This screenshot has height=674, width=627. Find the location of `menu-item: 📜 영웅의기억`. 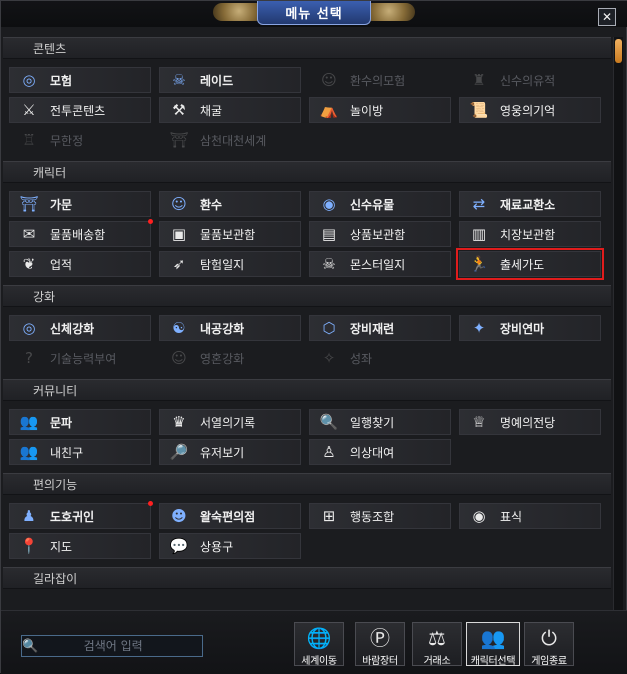

menu-item: 📜 영웅의기억 is located at coordinates (530, 110).